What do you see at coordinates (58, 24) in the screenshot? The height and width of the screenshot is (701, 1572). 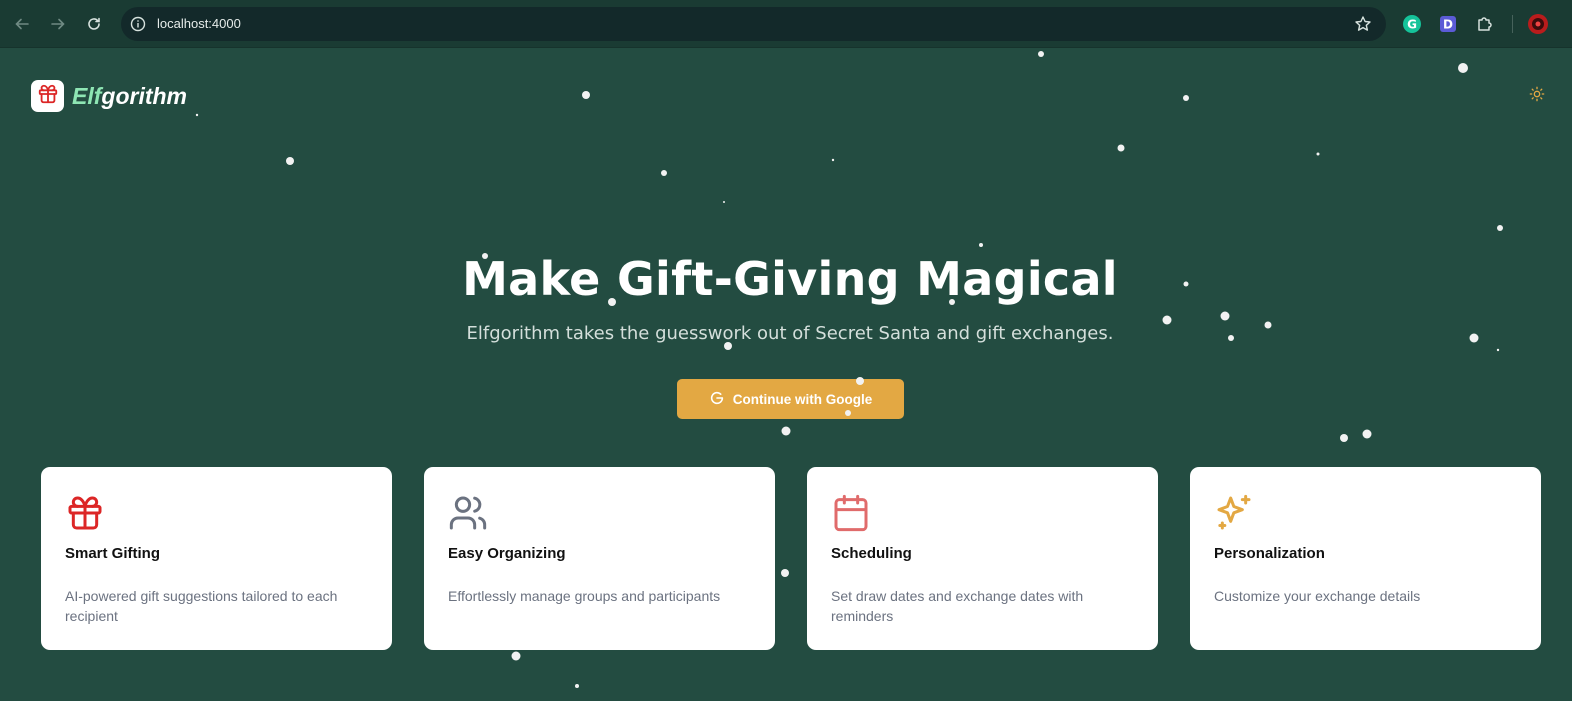 I see `forward-icon` at bounding box center [58, 24].